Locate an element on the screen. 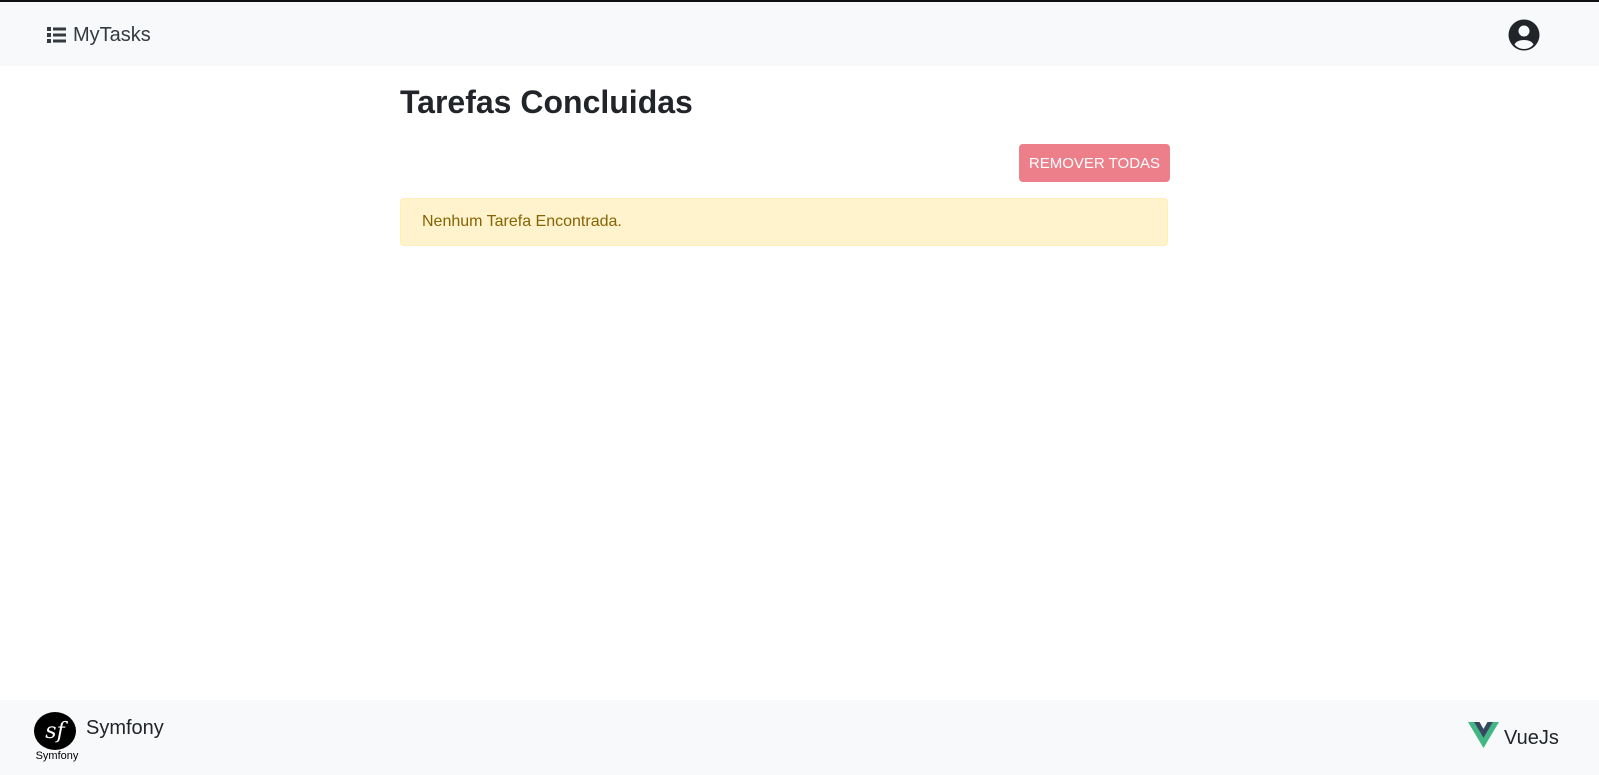 This screenshot has width=1599, height=775. page-title: Tarefas Concluidas is located at coordinates (546, 102).